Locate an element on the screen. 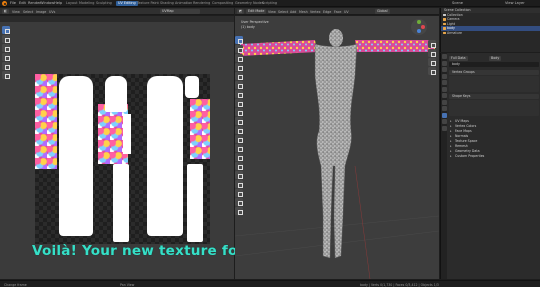 Image resolution: width=540 pixels, height=287 pixels. rotate-tool-icon is located at coordinates (6, 57).